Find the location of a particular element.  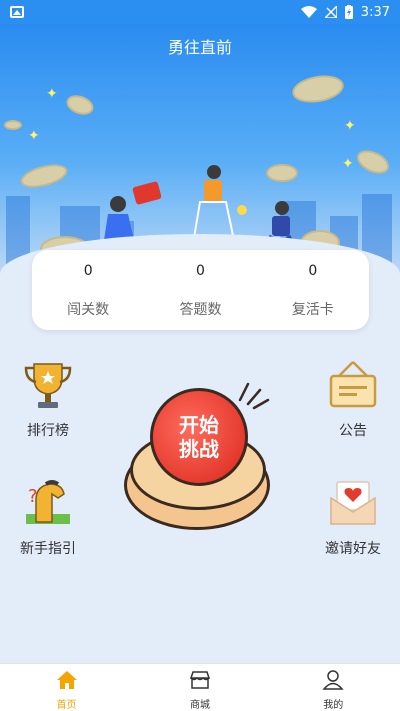

stat-levels: 0 闯关数 is located at coordinates (88, 290).